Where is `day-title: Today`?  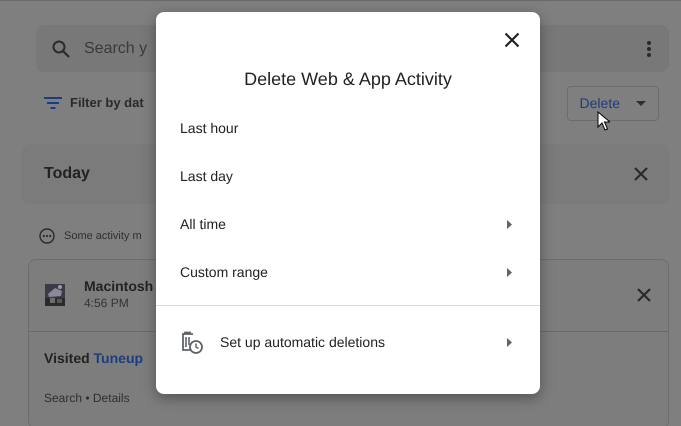
day-title: Today is located at coordinates (67, 174).